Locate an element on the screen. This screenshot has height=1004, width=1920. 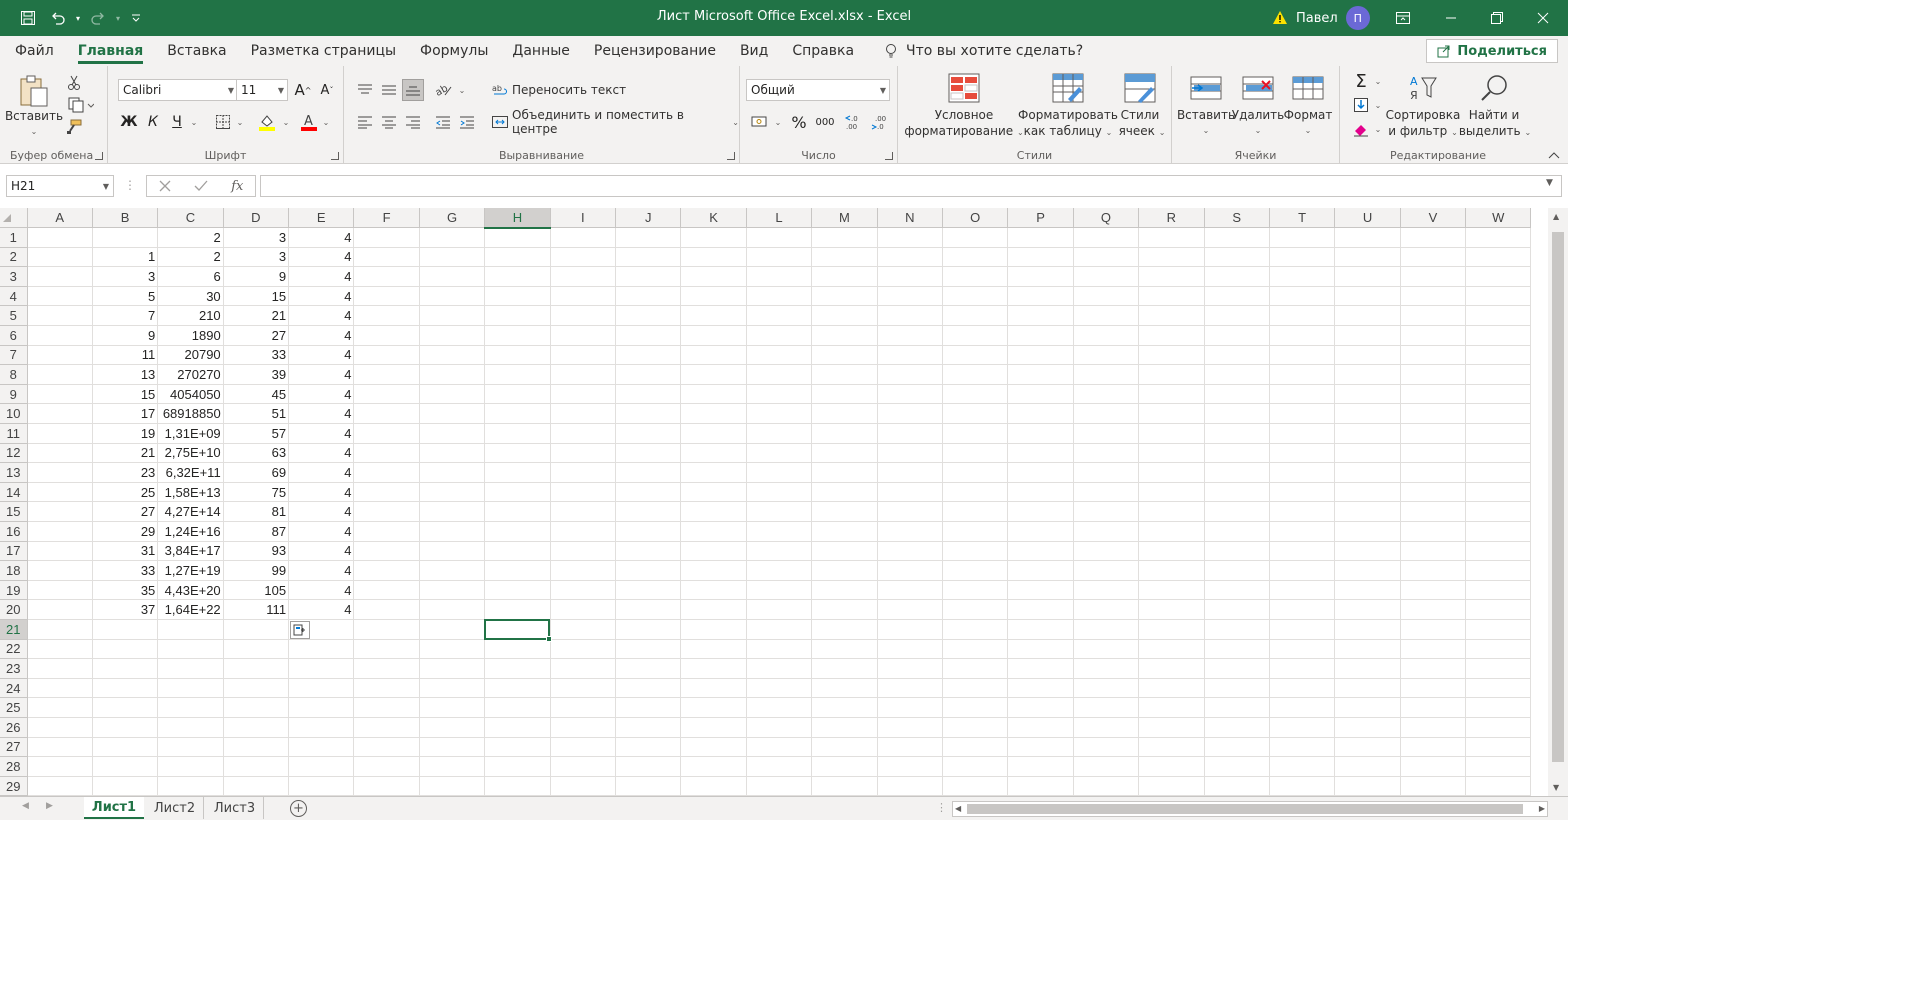
cell-v4 is located at coordinates (1433, 296).